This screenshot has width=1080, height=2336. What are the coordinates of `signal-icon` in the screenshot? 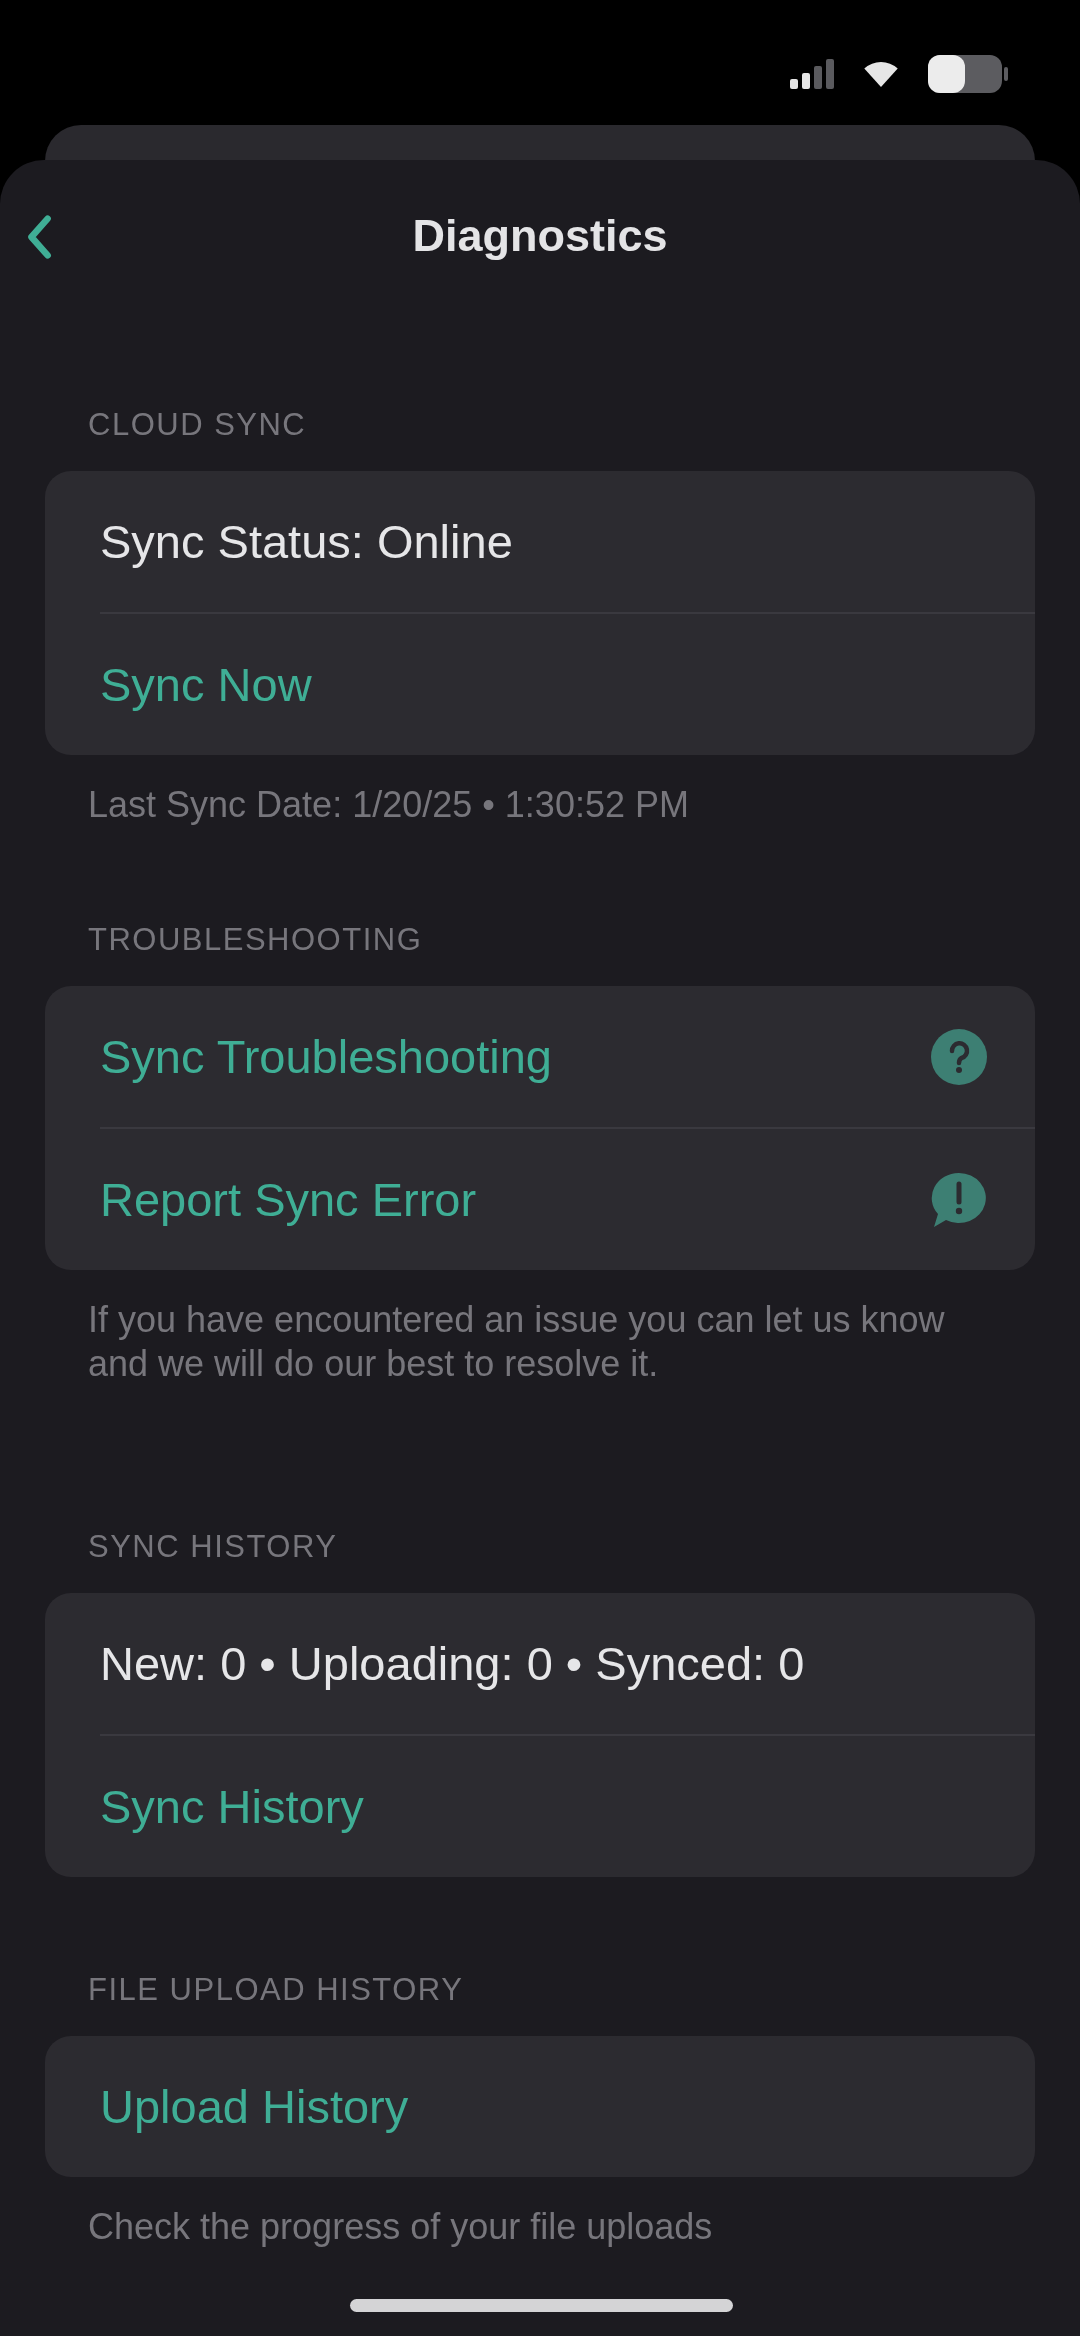 It's located at (812, 74).